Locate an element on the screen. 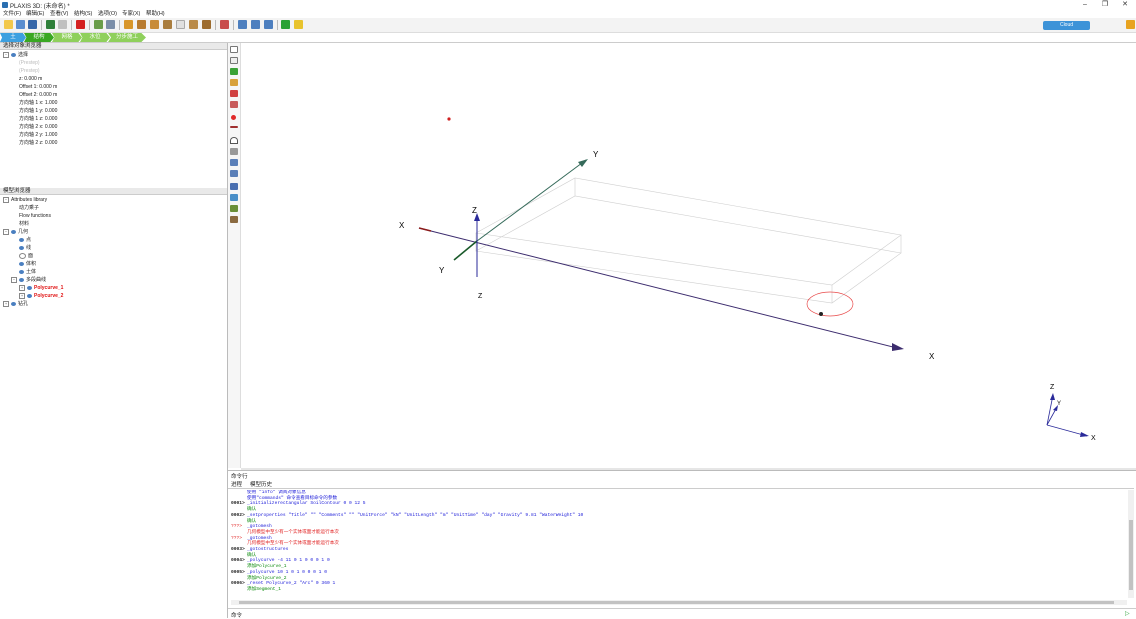 This screenshot has height=619, width=1136. cloud-badge: Cloud is located at coordinates (1066, 25).